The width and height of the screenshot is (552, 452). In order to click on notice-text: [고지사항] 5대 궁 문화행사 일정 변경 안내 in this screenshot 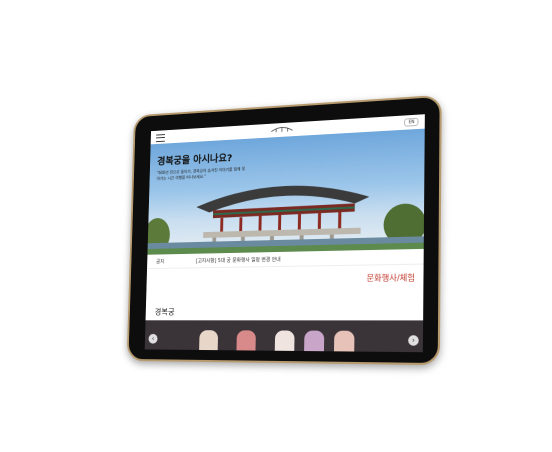, I will do `click(238, 260)`.